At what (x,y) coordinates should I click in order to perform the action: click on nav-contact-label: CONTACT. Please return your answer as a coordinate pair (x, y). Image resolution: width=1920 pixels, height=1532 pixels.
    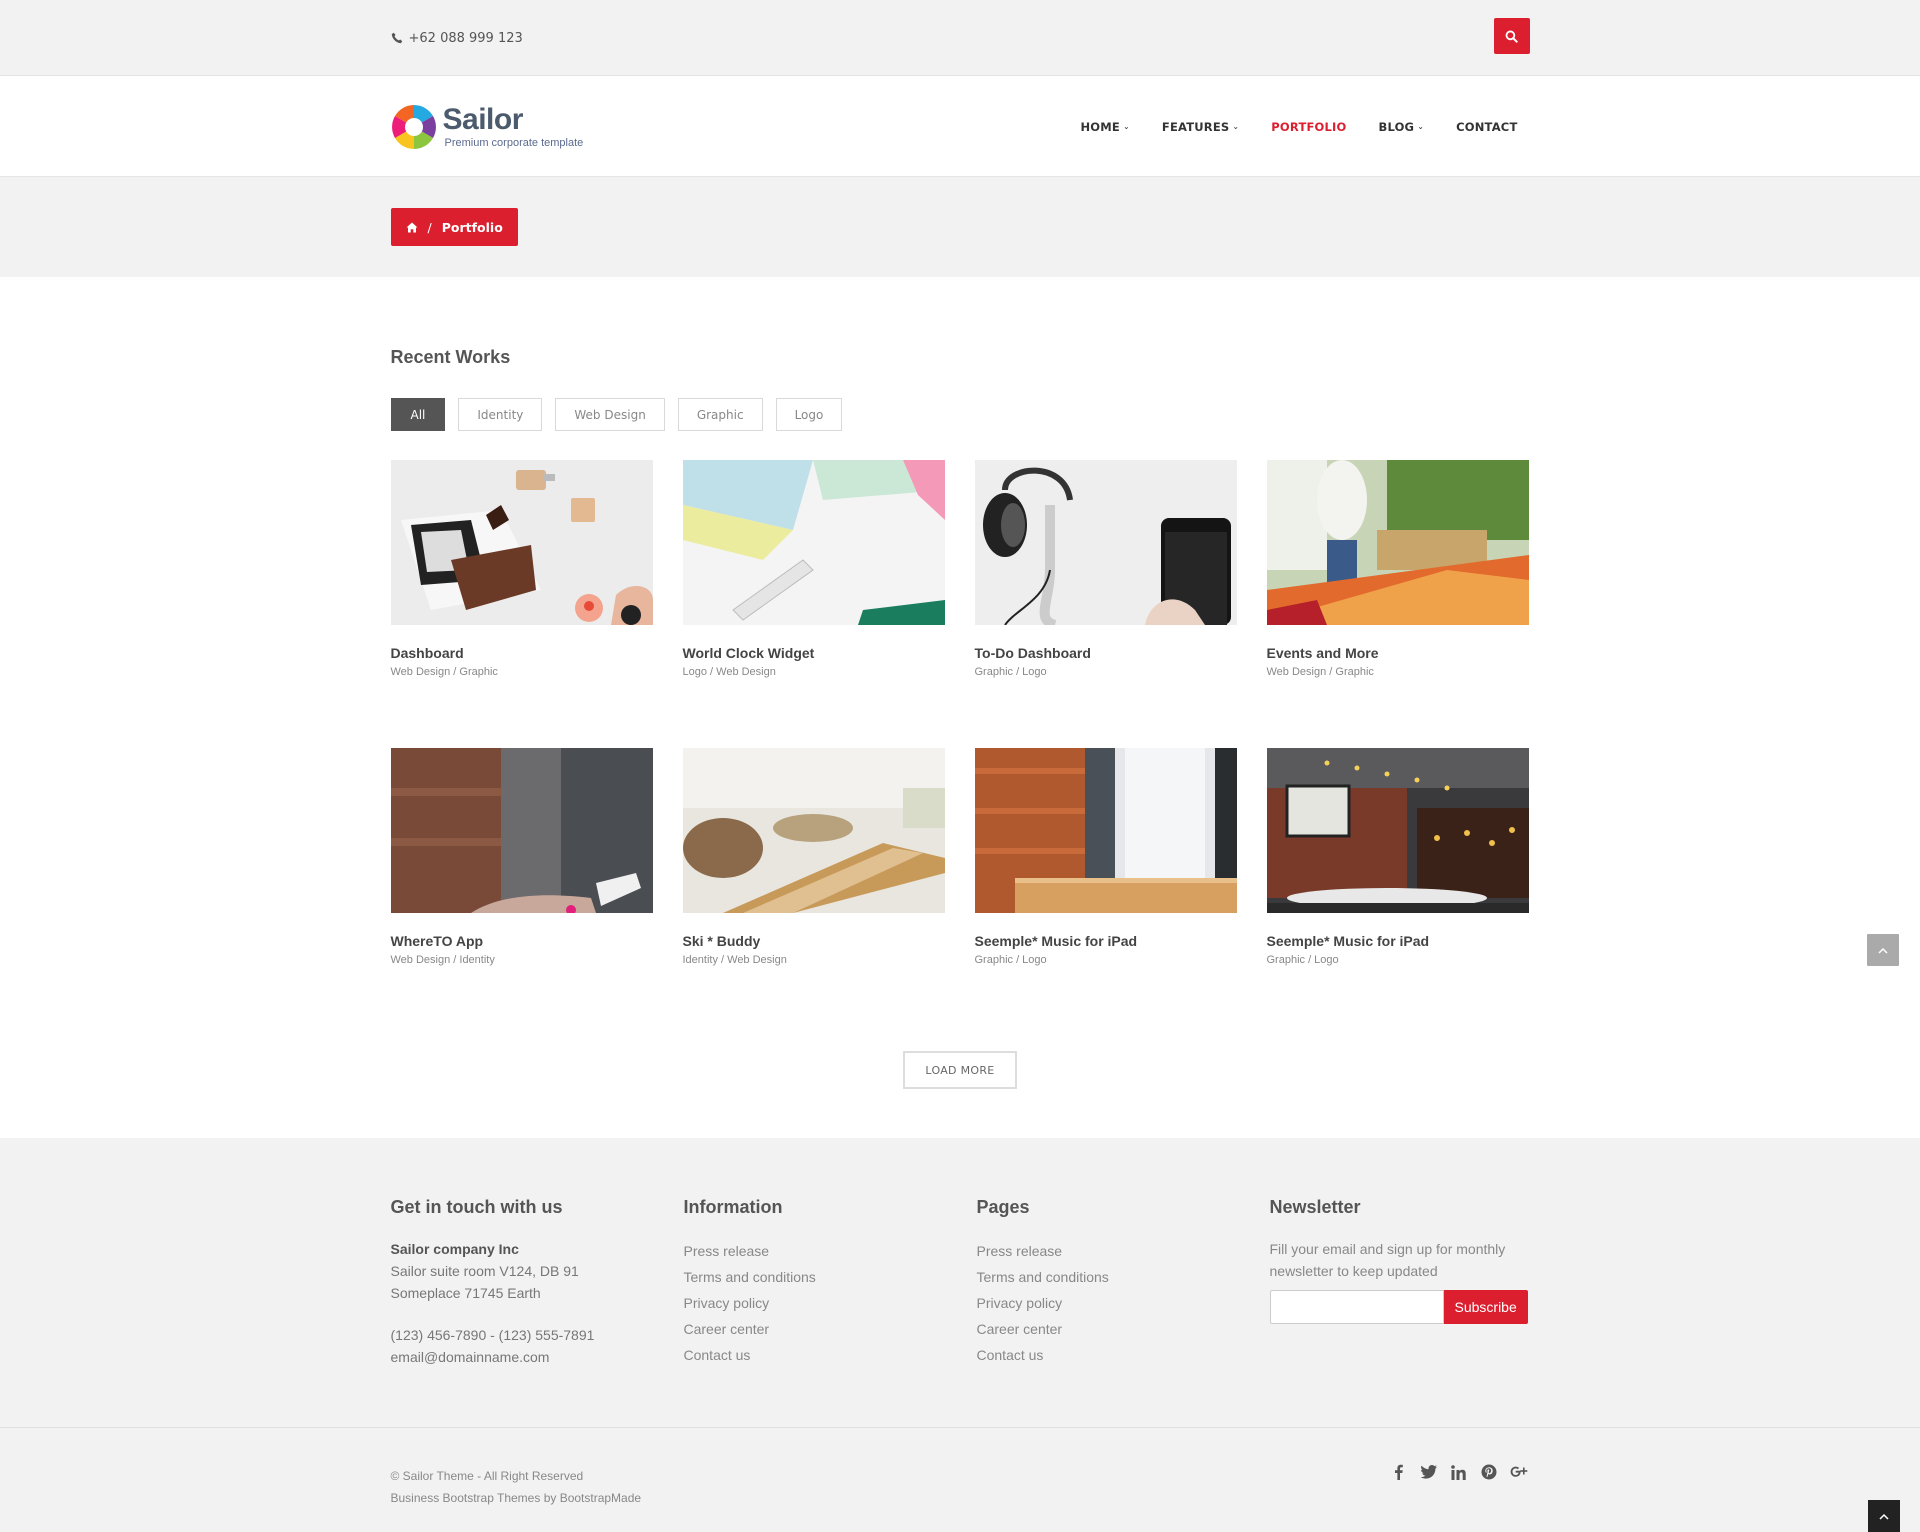
    Looking at the image, I should click on (1487, 126).